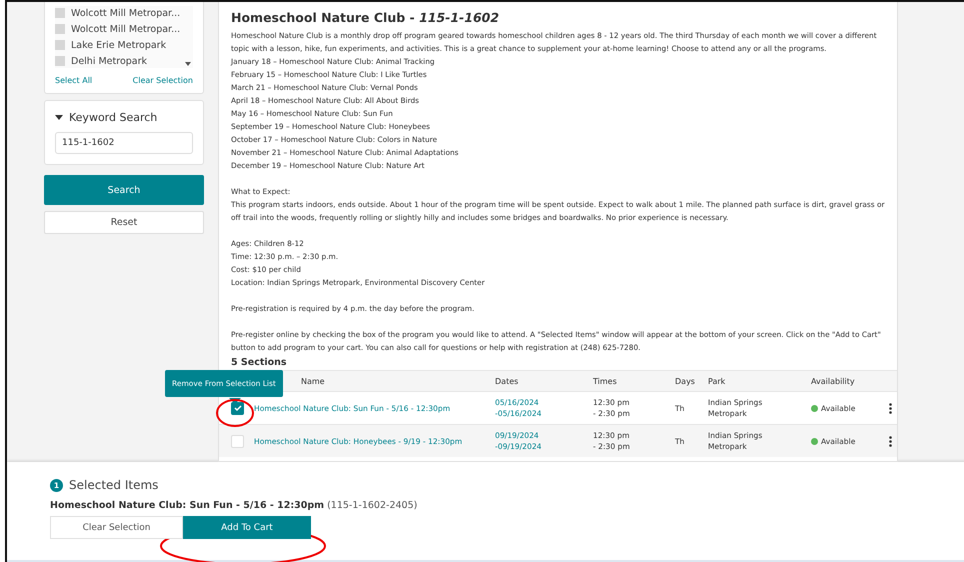 This screenshot has height=562, width=964. What do you see at coordinates (118, 45) in the screenshot?
I see `park-option: Lake Erie Metropark` at bounding box center [118, 45].